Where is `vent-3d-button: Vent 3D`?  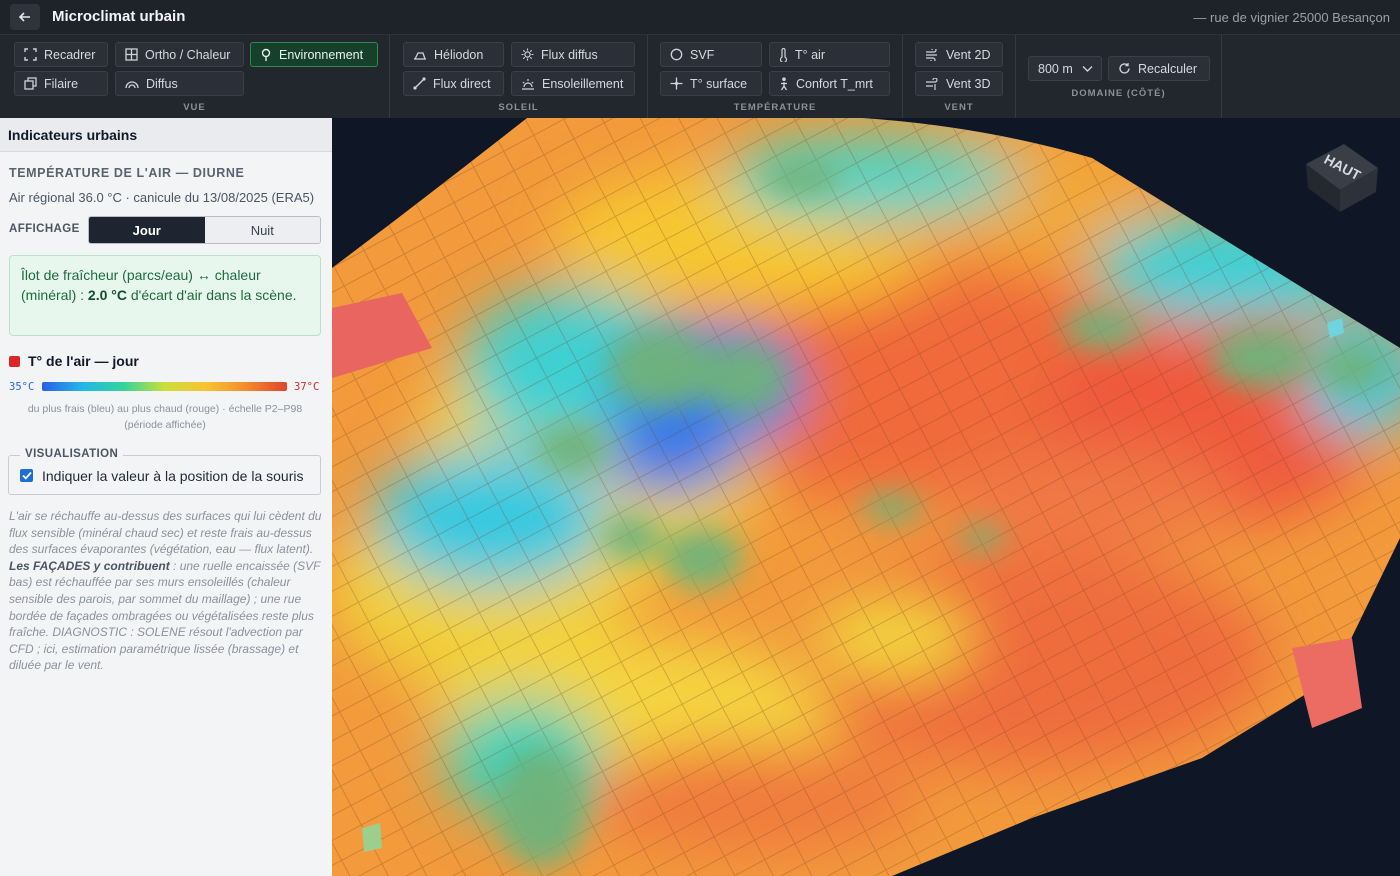
vent-3d-button: Vent 3D is located at coordinates (959, 83).